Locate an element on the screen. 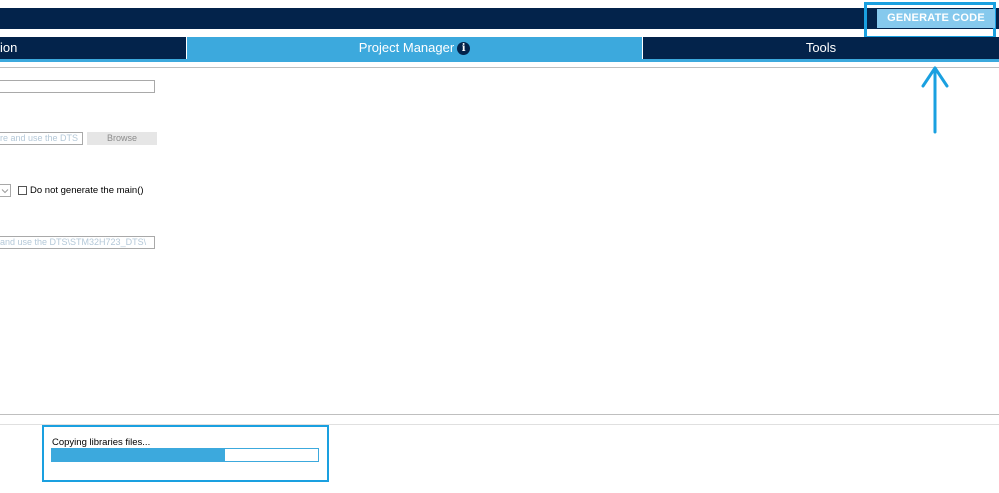  project-location-input: re and use the DTS is located at coordinates (41, 138).